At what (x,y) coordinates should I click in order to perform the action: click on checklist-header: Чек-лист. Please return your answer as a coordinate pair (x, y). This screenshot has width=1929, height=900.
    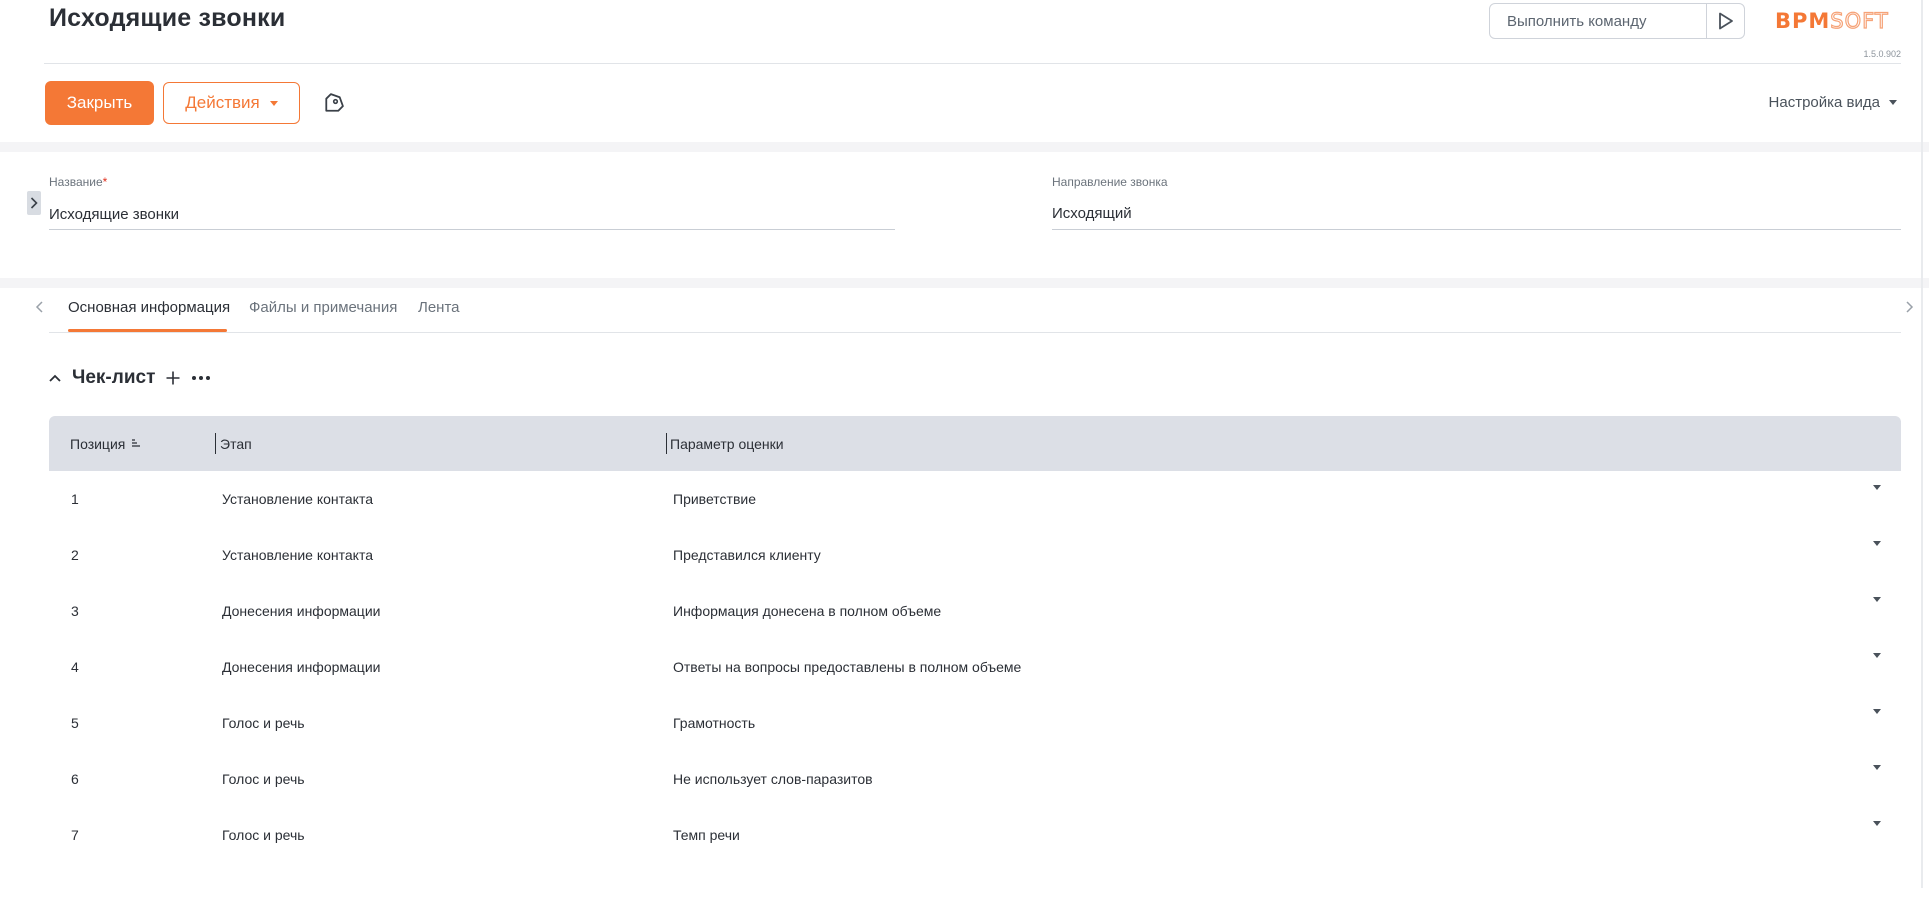
    Looking at the image, I should click on (129, 378).